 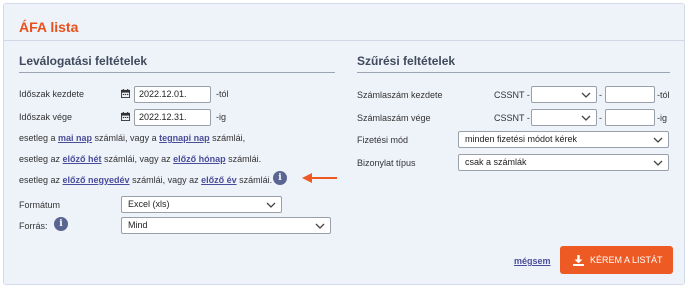 I want to click on format-label: Formátum, so click(x=40, y=205).